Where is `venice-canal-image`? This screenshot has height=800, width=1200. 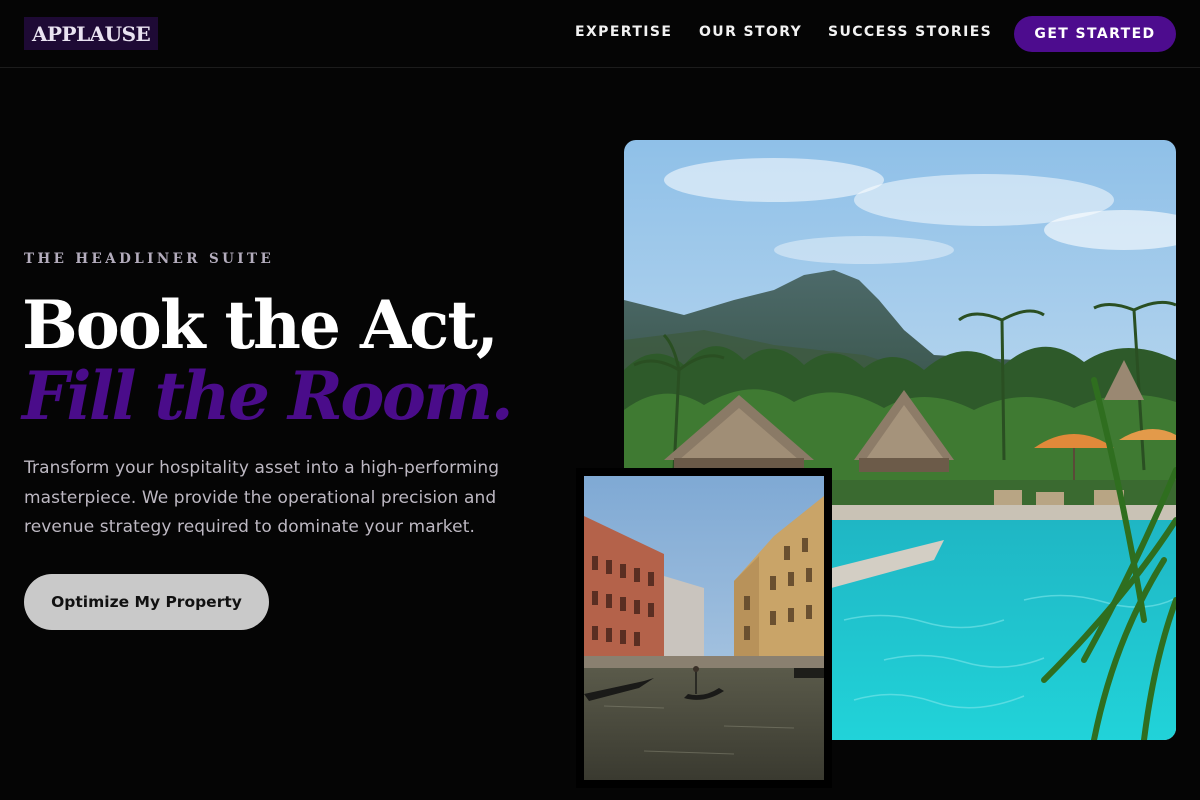
venice-canal-image is located at coordinates (704, 628).